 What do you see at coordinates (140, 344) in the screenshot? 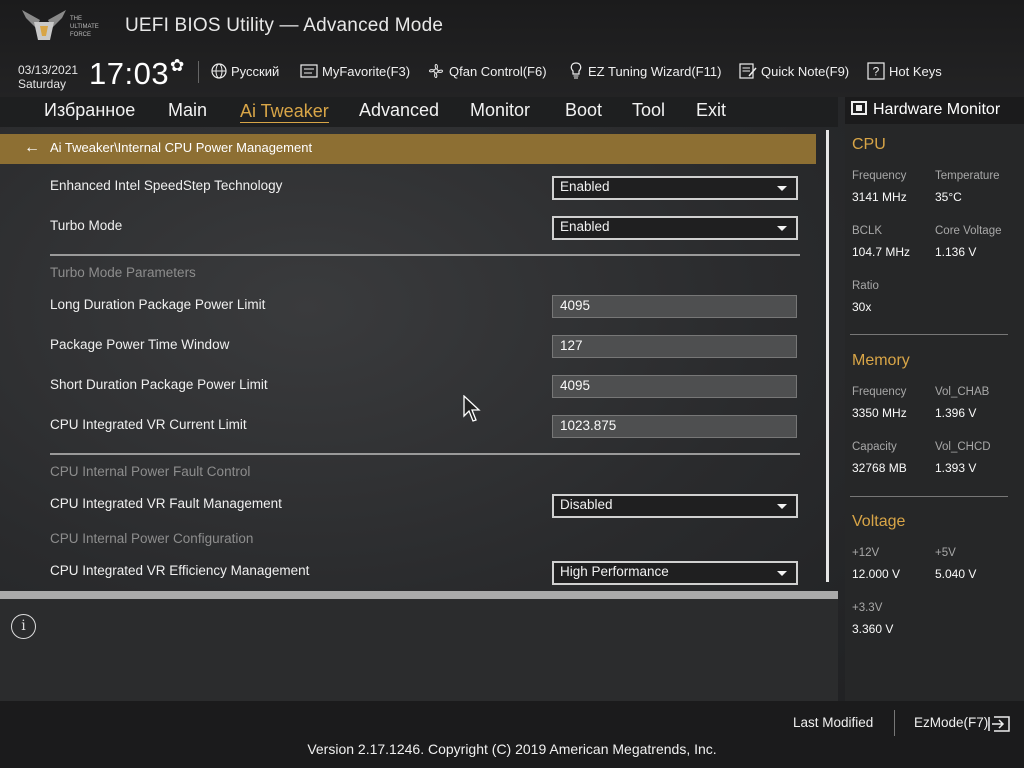
I see `setting-label-time-window: Package Power Time Window` at bounding box center [140, 344].